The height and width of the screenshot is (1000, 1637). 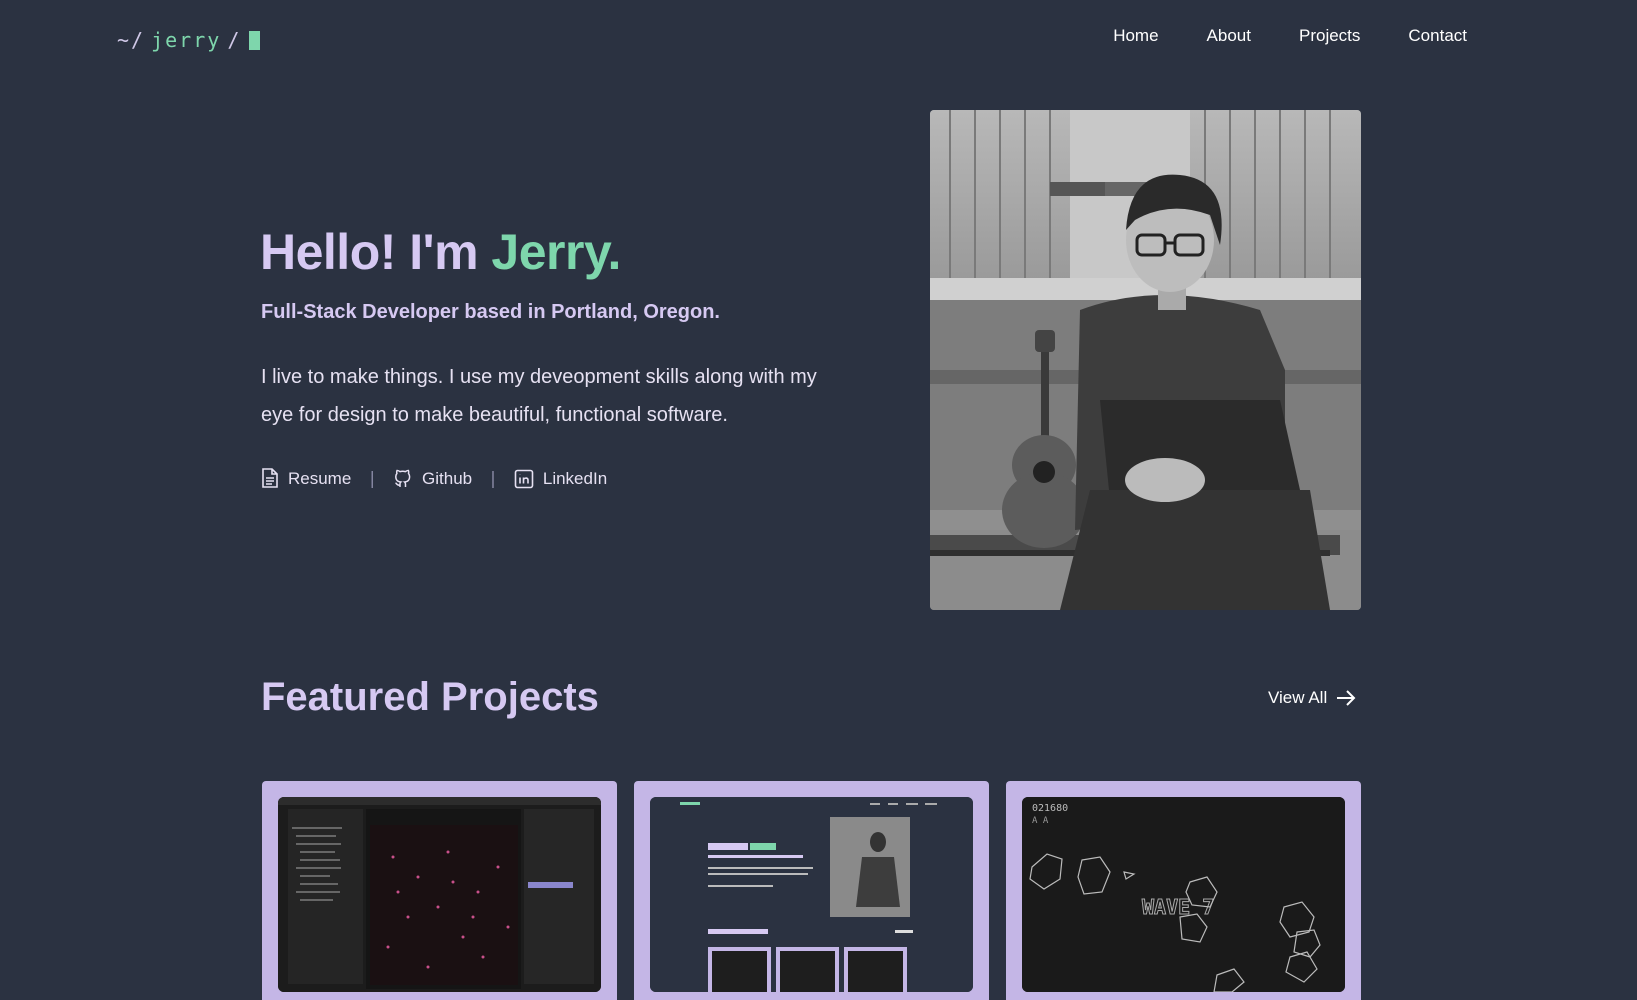 I want to click on logo-name: jerry, so click(x=186, y=40).